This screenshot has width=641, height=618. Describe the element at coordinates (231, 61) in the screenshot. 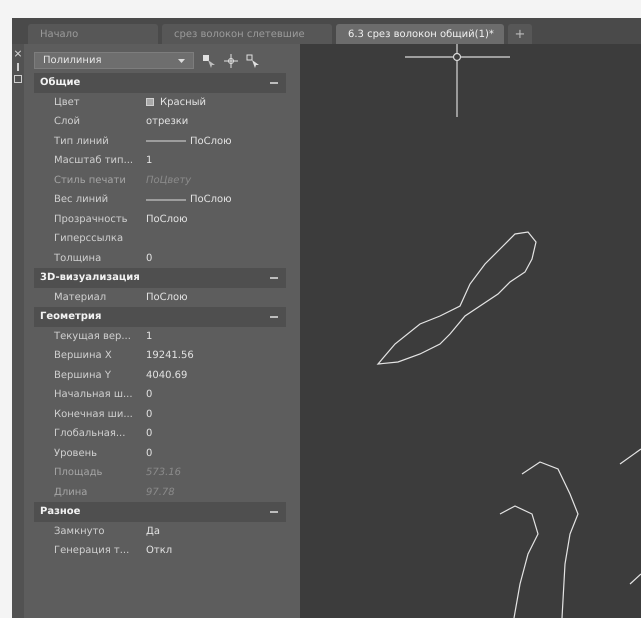

I see `crosshair-pick-icon` at that location.